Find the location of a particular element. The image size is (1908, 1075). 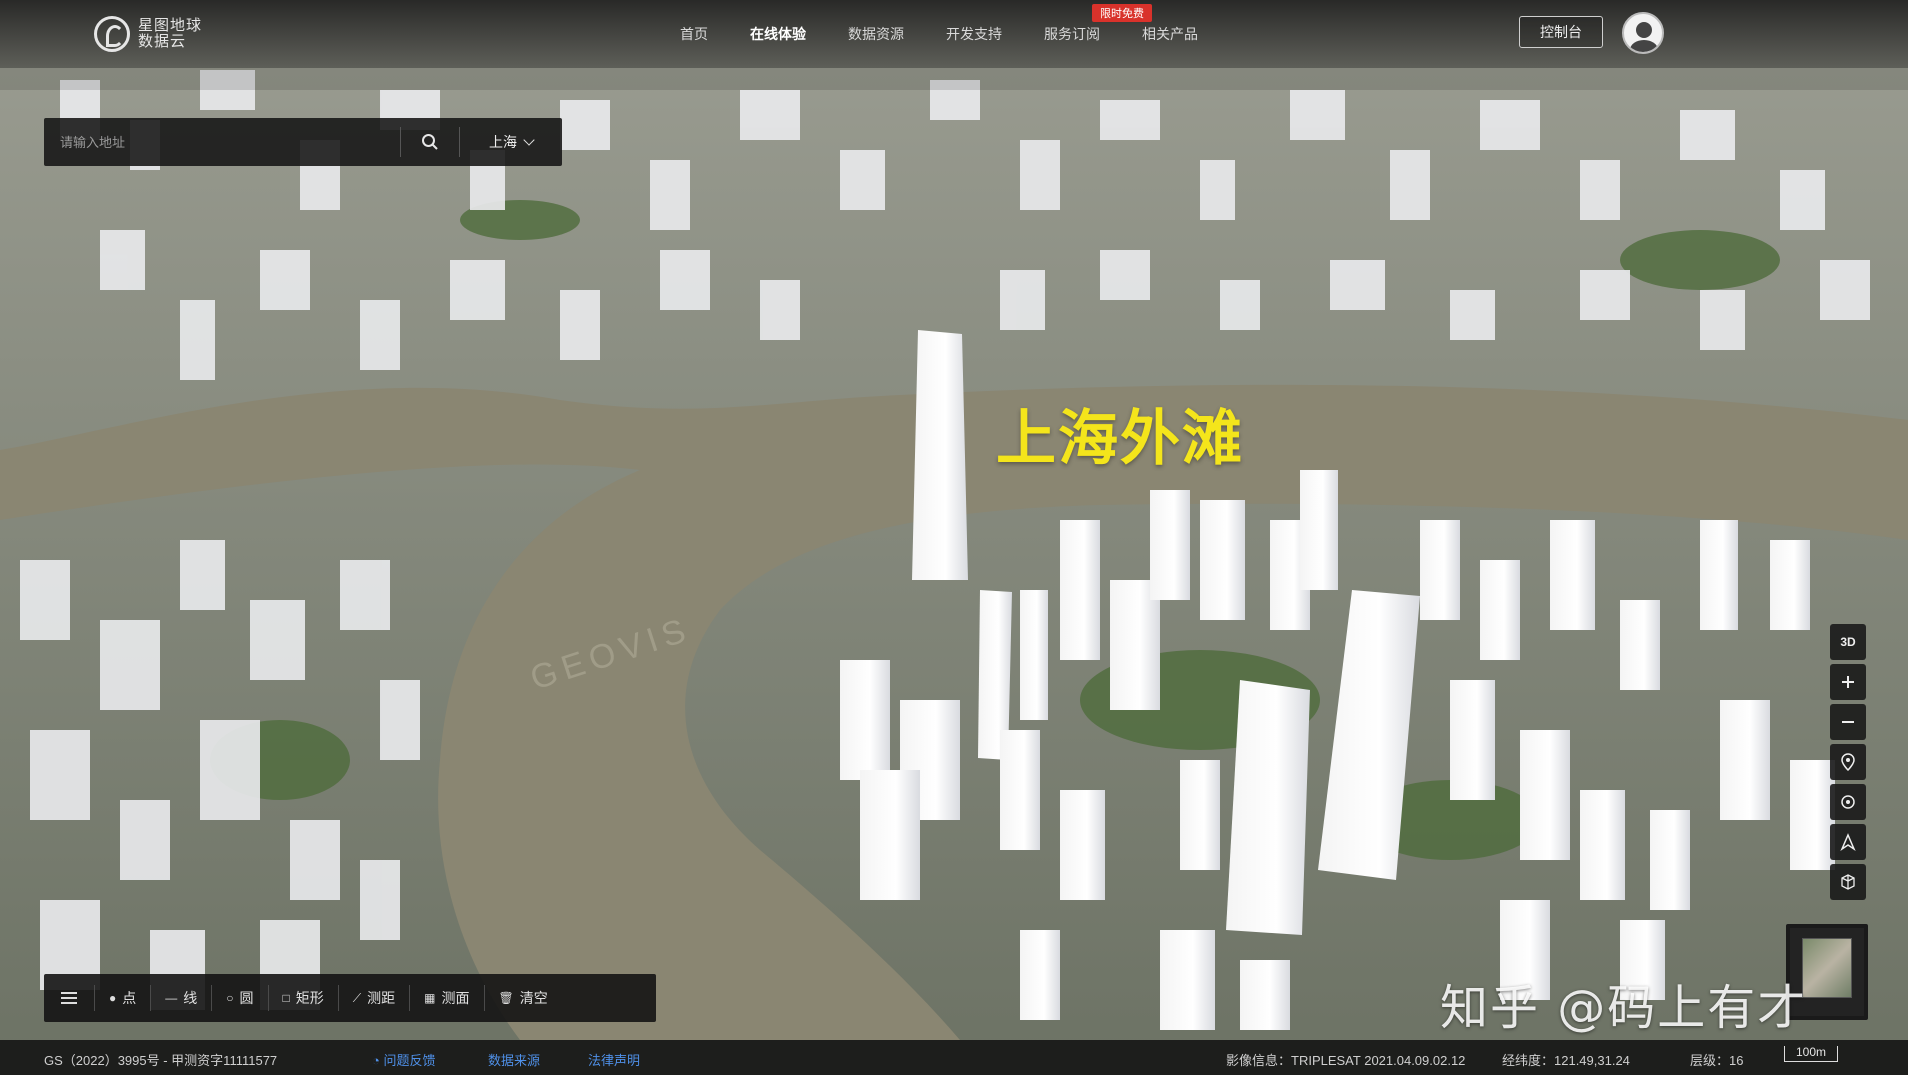

map-tools: 3D is located at coordinates (1848, 762).